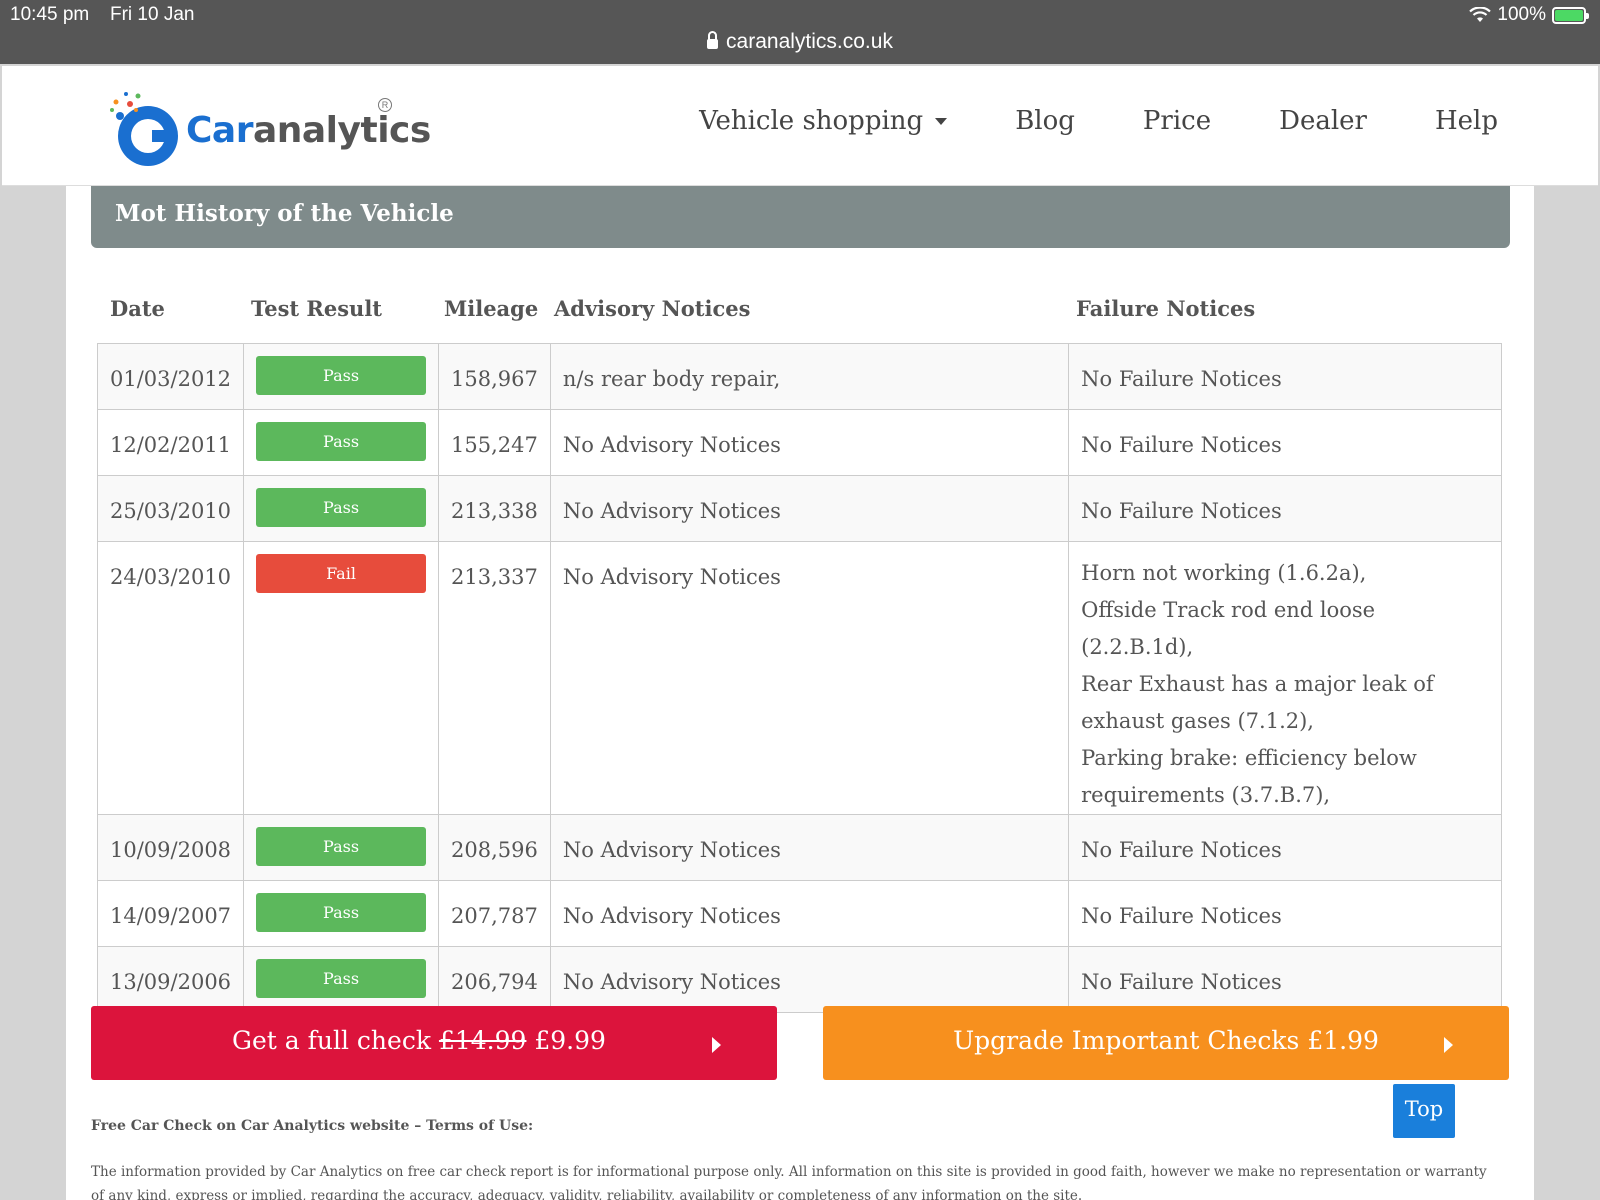  Describe the element at coordinates (170, 508) in the screenshot. I see `cell-date: 25/03/2010` at that location.